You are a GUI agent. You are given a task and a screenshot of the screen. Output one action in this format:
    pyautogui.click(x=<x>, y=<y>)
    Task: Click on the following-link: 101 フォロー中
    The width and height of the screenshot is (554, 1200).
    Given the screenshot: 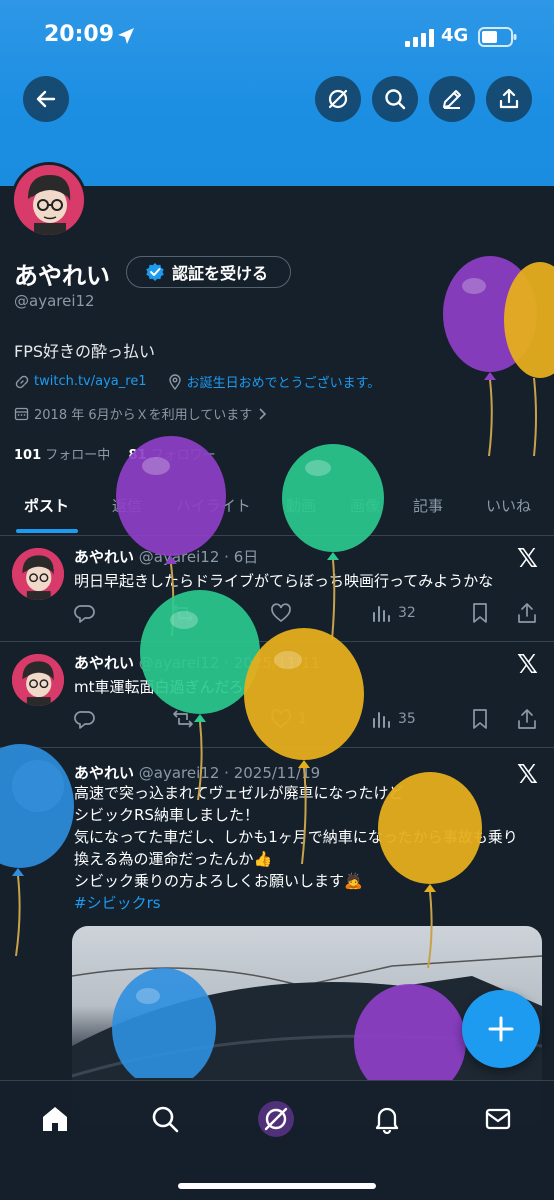 What is the action you would take?
    pyautogui.click(x=62, y=455)
    